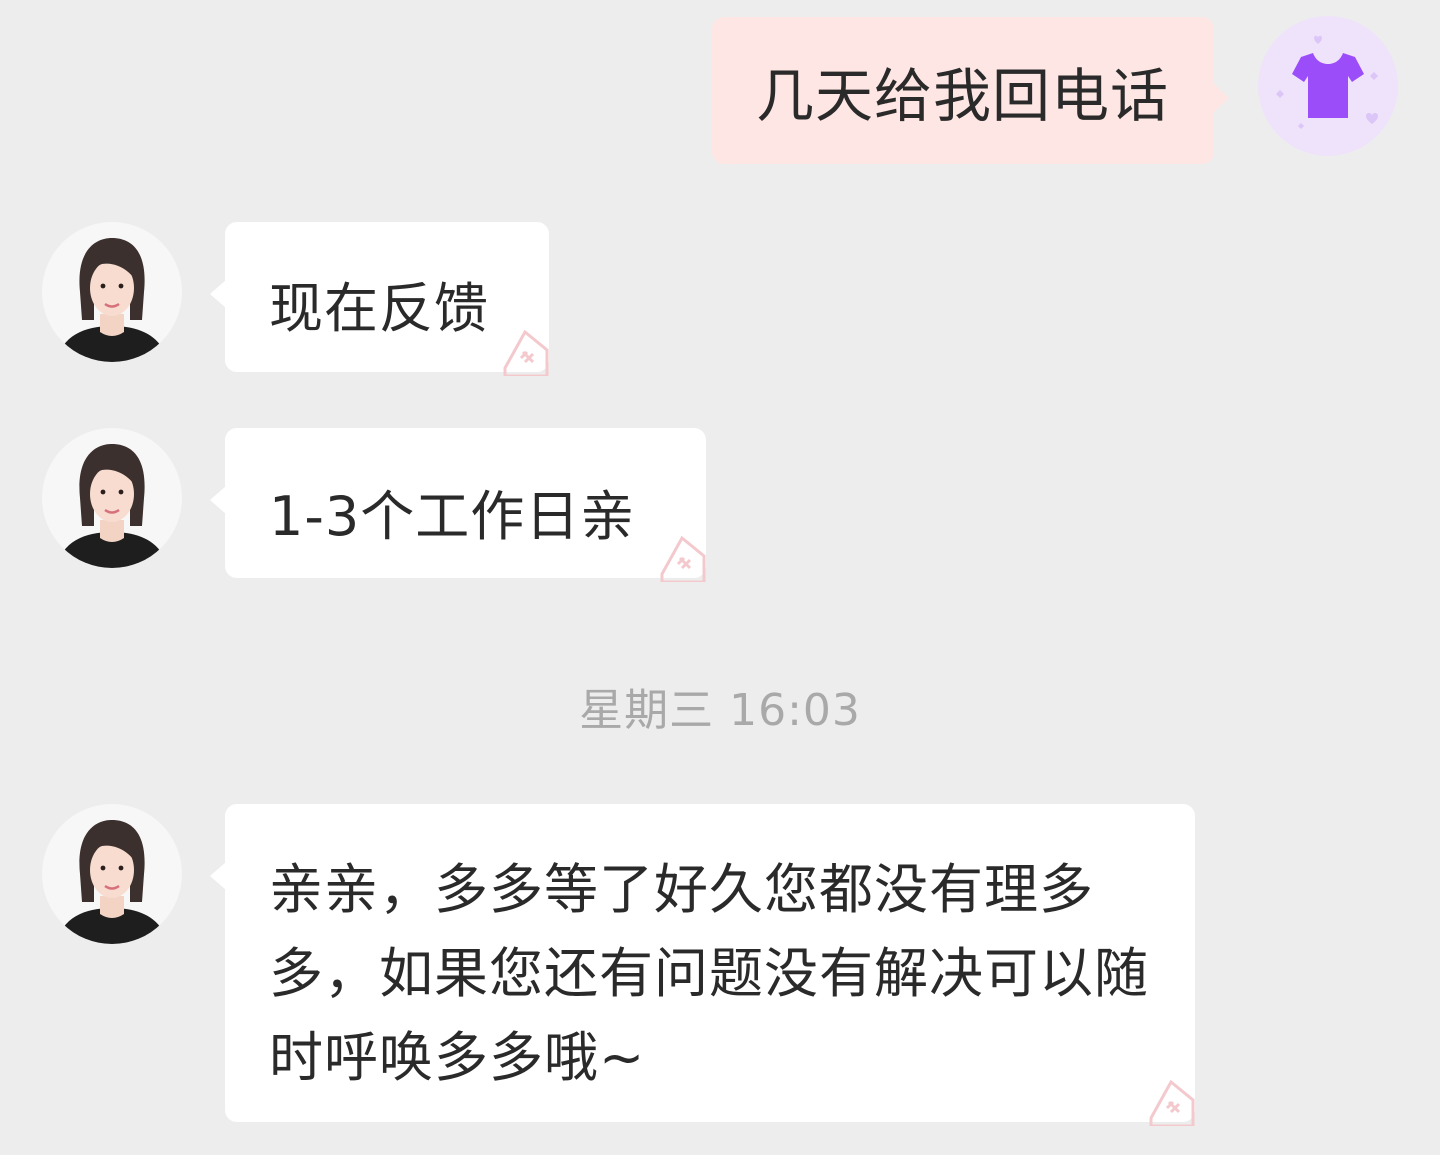 The height and width of the screenshot is (1155, 1440). I want to click on outgoing-message-bubble: 几天给我回电话, so click(970, 90).